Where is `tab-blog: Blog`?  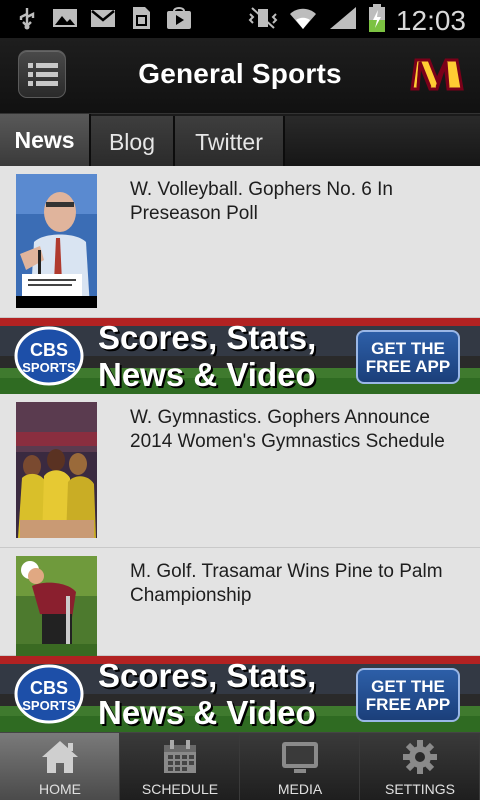
tab-blog: Blog is located at coordinates (133, 142).